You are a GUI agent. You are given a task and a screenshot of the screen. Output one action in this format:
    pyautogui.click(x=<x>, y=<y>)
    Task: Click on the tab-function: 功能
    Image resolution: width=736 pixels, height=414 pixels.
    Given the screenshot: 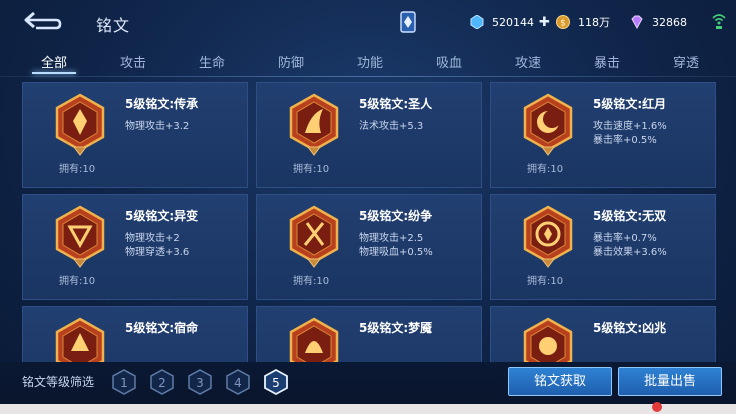 What is the action you would take?
    pyautogui.click(x=370, y=61)
    